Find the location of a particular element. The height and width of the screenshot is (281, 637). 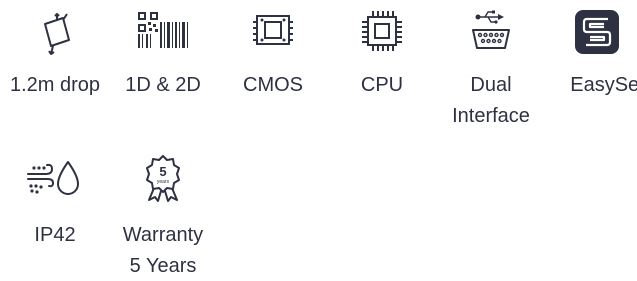

warranty-badge-sub: years is located at coordinates (163, 182).